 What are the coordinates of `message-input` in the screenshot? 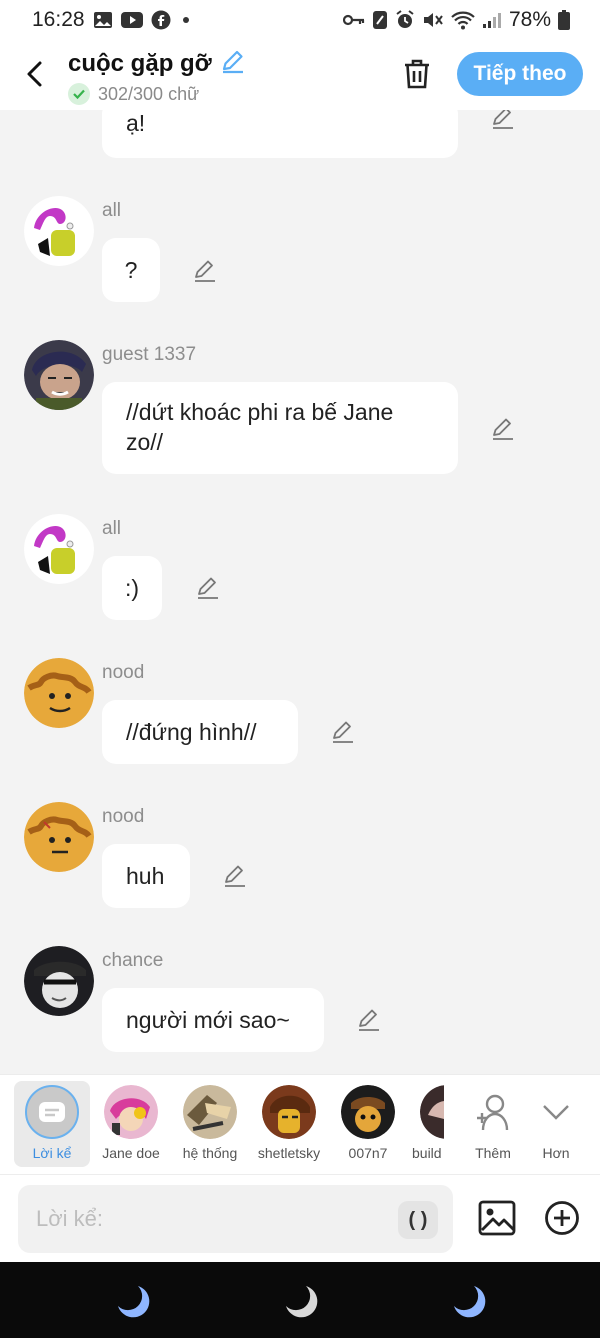 It's located at (235, 1219).